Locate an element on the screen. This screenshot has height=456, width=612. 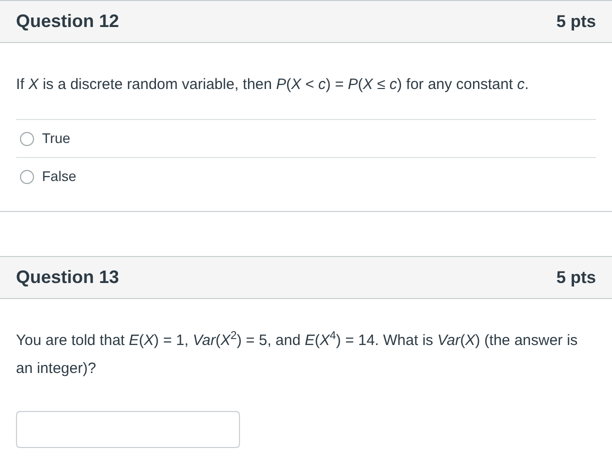
question-title: Question 13 is located at coordinates (68, 277).